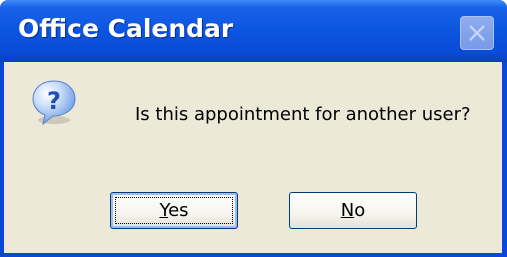 This screenshot has height=257, width=507. I want to click on window-title: Office Calendar, so click(126, 28).